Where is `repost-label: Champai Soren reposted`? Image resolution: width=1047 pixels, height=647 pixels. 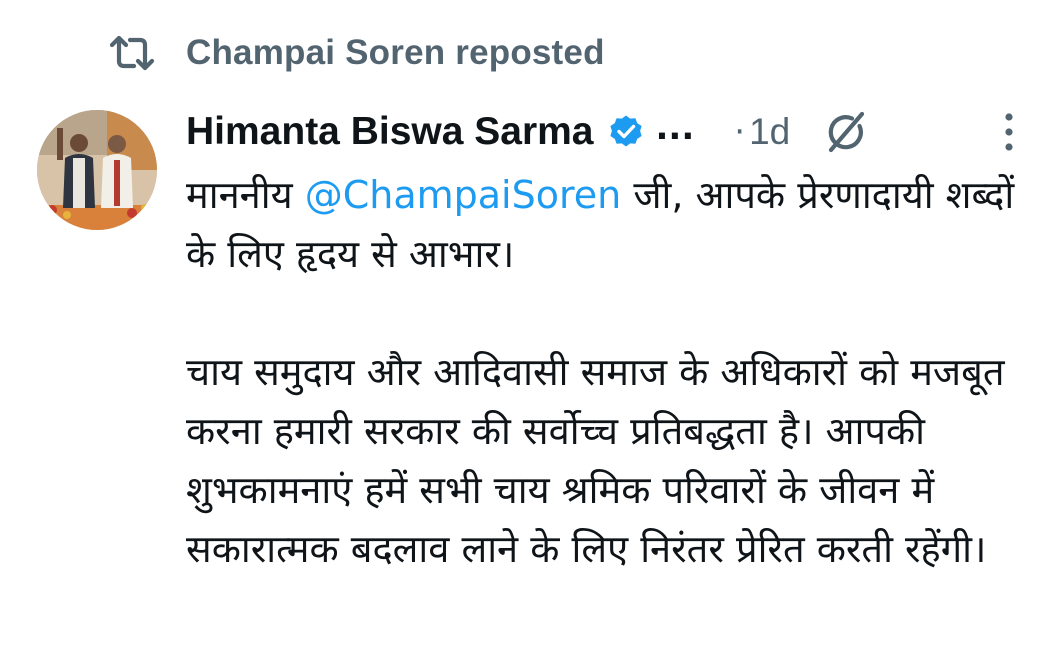
repost-label: Champai Soren reposted is located at coordinates (395, 53).